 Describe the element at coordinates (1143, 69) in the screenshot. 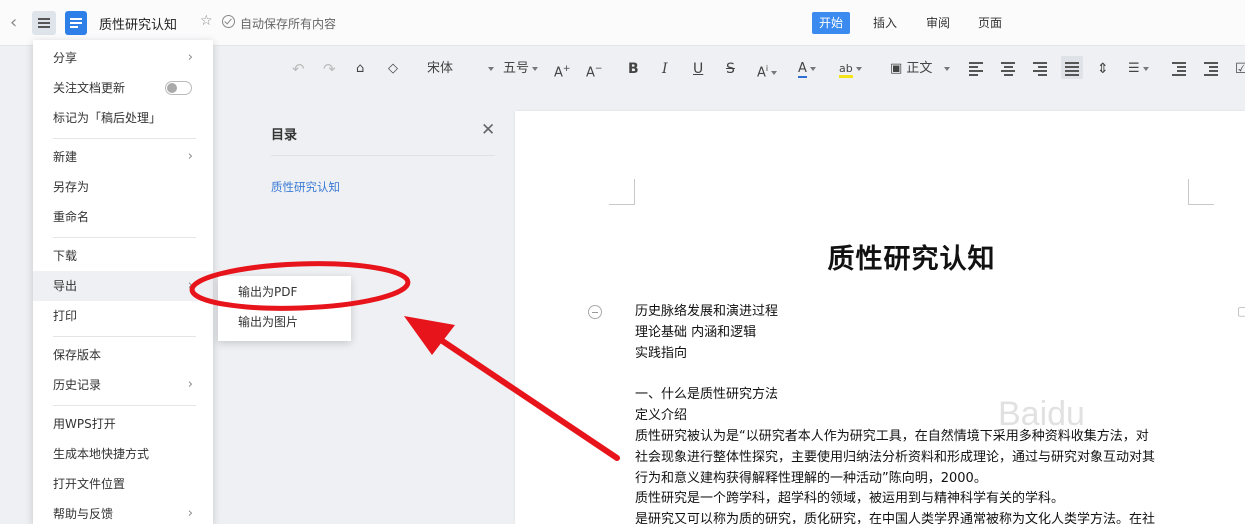

I see `line-spacing-icon: ☰` at that location.